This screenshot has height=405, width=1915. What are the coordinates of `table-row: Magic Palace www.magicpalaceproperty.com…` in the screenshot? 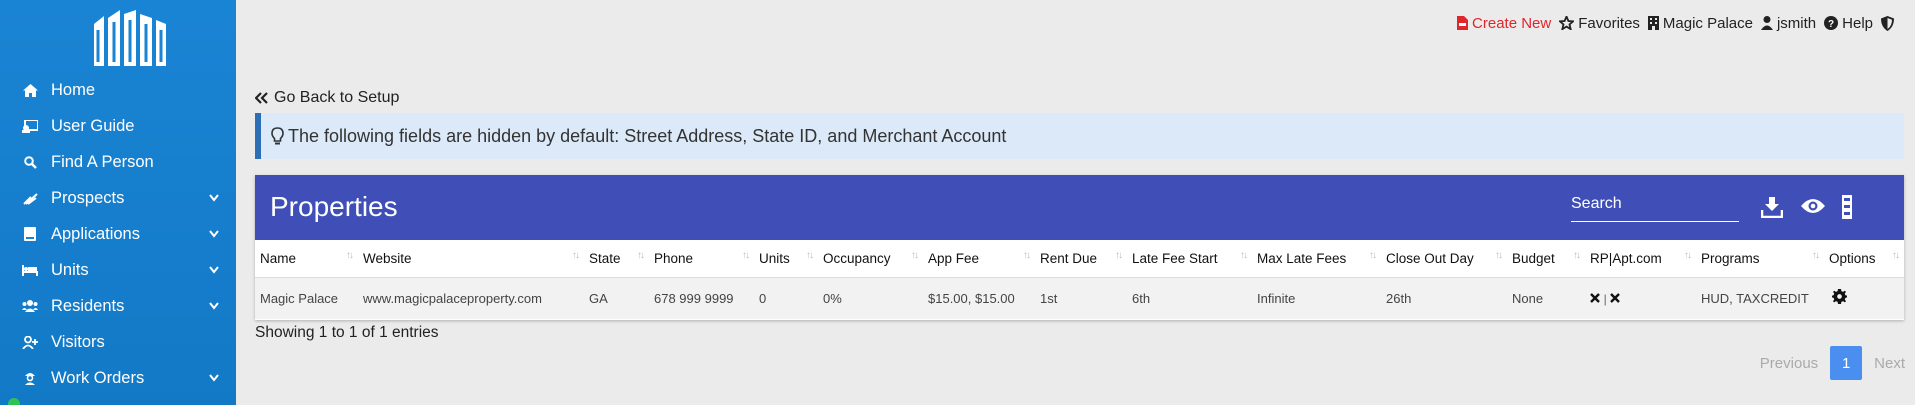 It's located at (1079, 298).